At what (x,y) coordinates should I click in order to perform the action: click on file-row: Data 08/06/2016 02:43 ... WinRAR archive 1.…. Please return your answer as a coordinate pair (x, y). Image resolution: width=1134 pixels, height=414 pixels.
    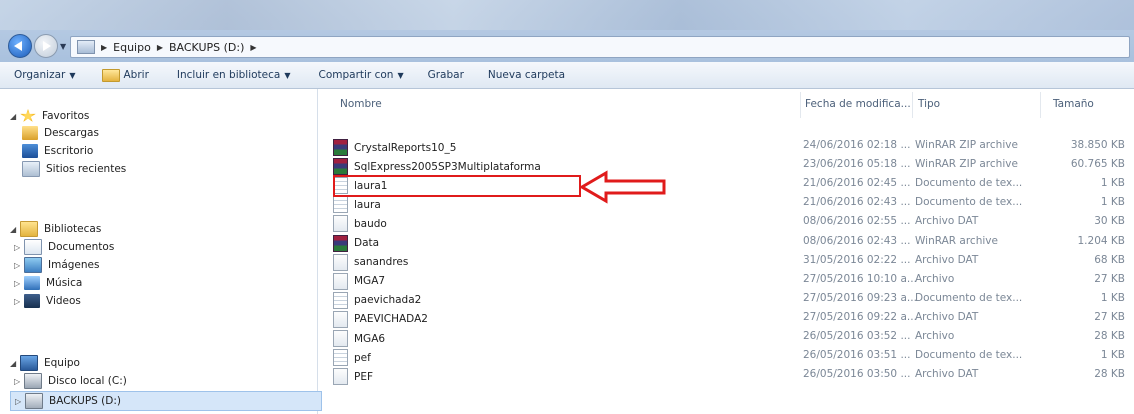
    Looking at the image, I should click on (733, 242).